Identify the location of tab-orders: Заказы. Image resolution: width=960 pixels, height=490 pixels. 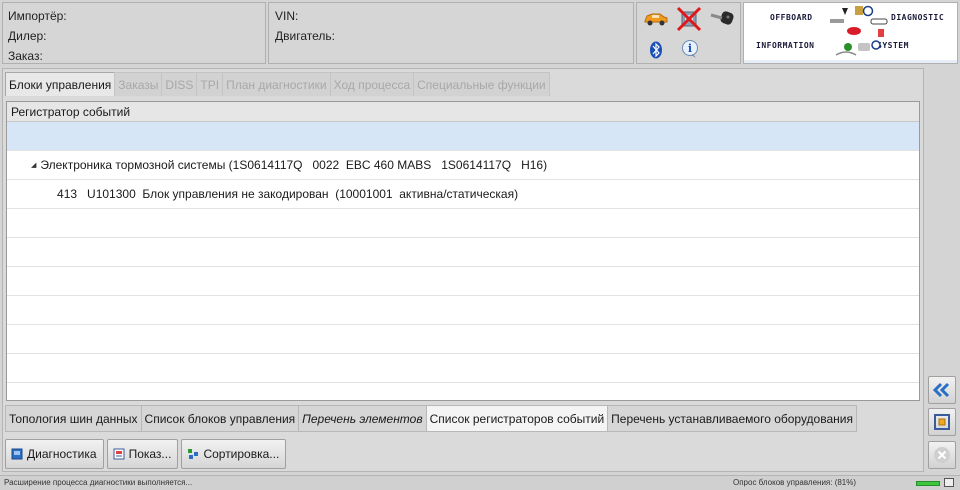
(138, 84).